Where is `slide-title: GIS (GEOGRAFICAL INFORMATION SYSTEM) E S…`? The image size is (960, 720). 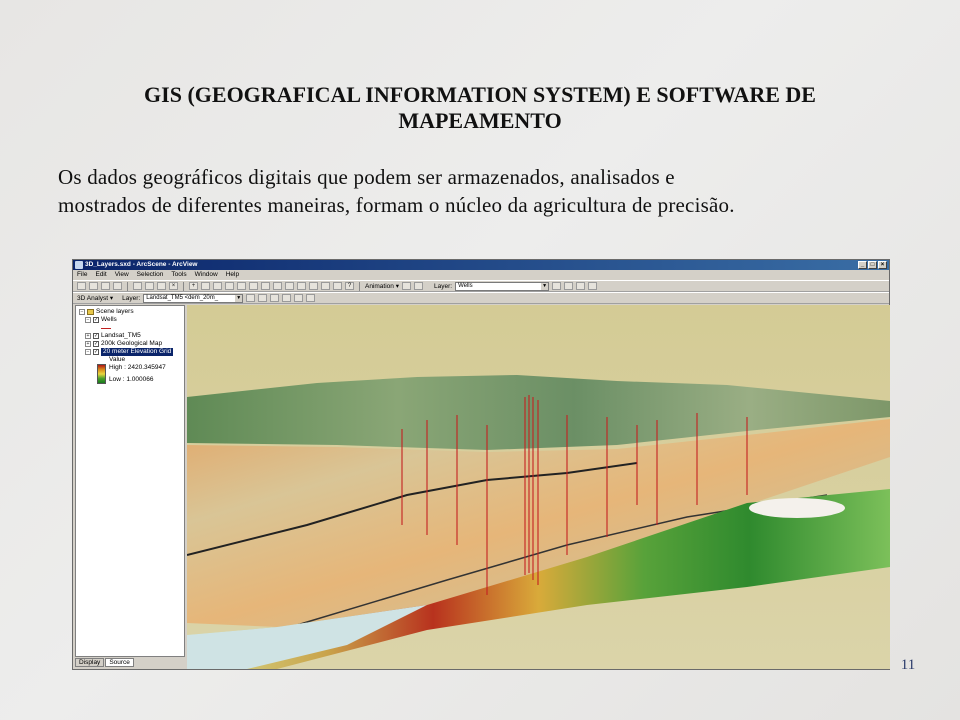
slide-title: GIS (GEOGRAFICAL INFORMATION SYSTEM) E S… is located at coordinates (480, 108).